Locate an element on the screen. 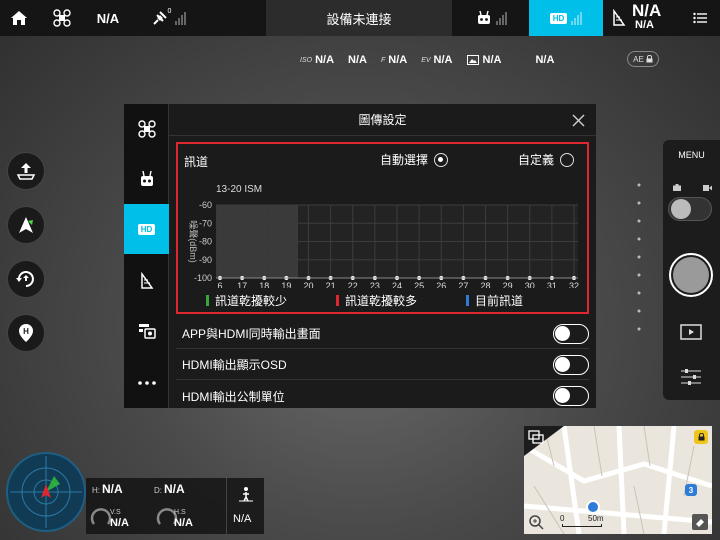  settings-sidebar: HD is located at coordinates (146, 256).